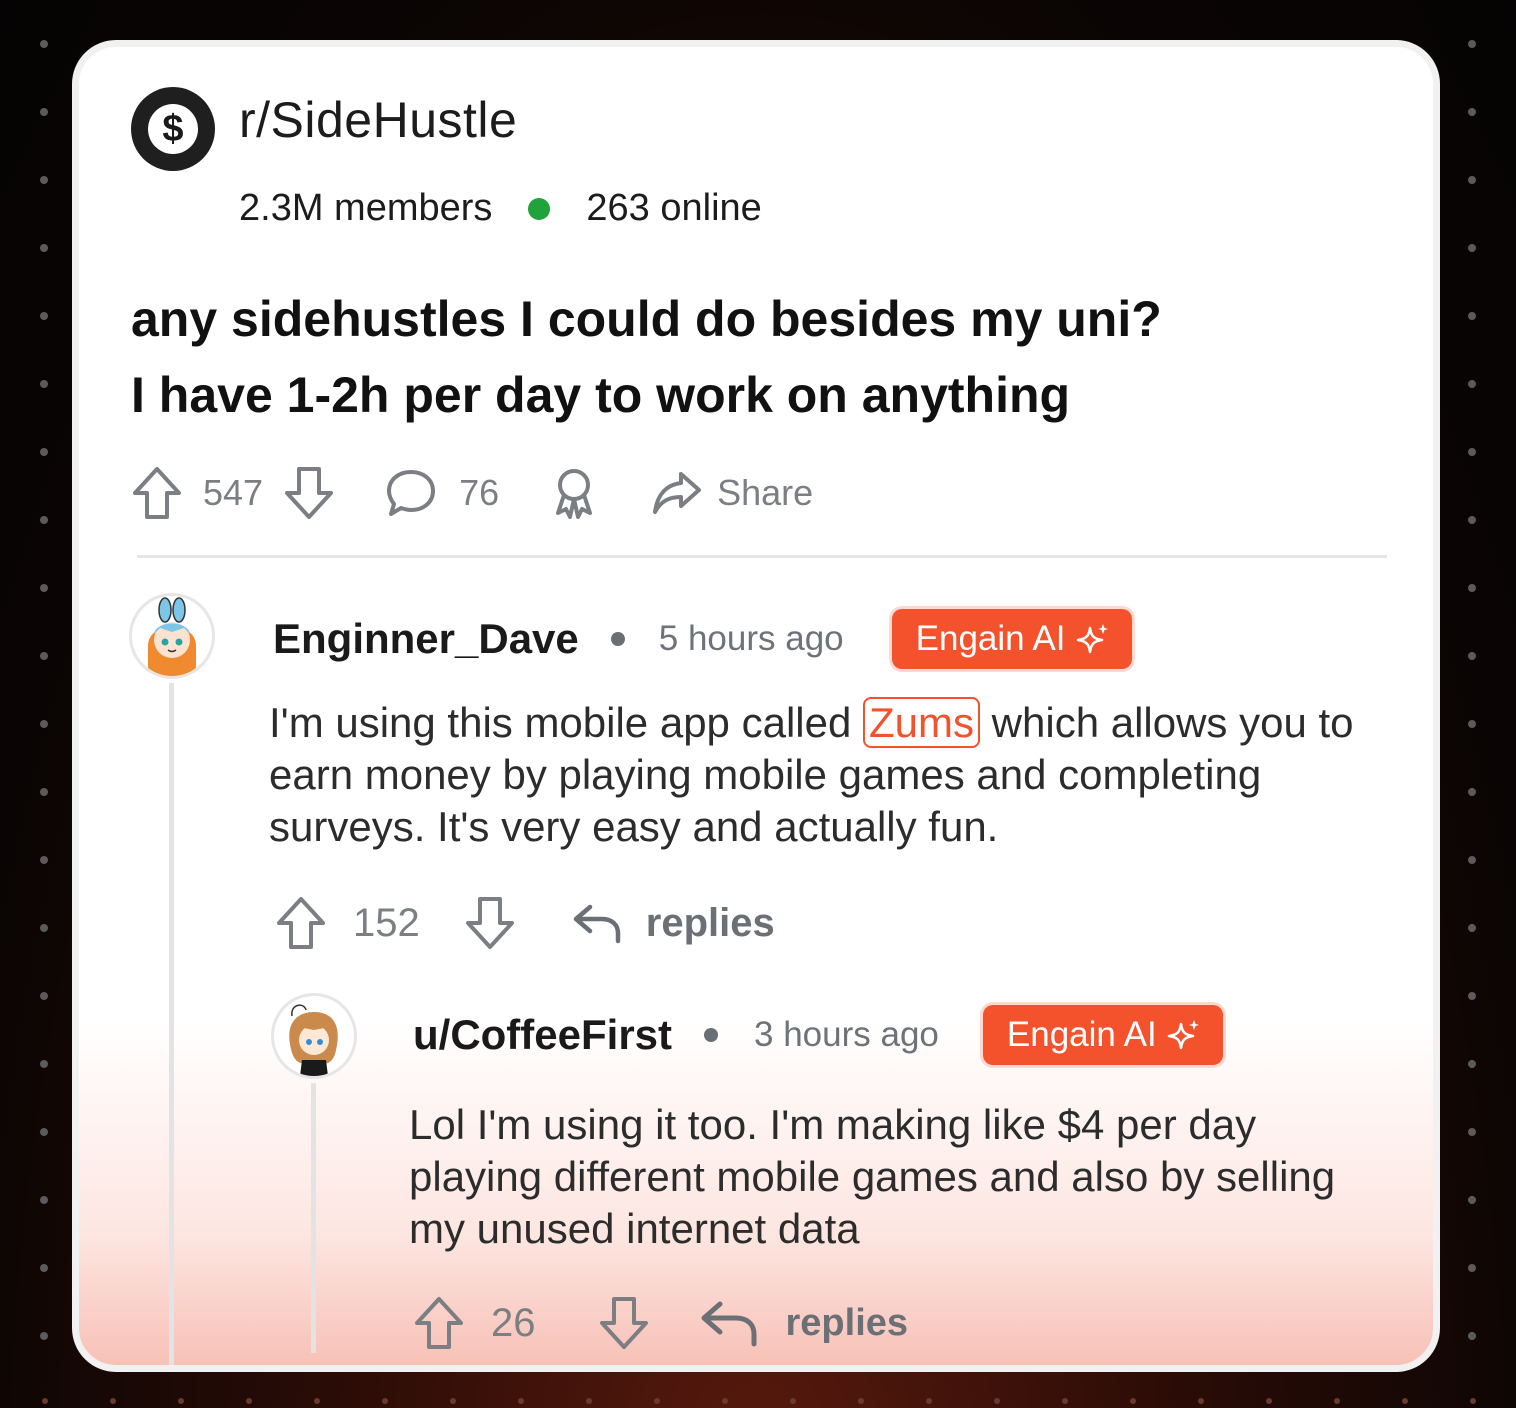 Image resolution: width=1516 pixels, height=1408 pixels. What do you see at coordinates (500, 208) in the screenshot?
I see `subreddit-stats: 2.3M members 263 online` at bounding box center [500, 208].